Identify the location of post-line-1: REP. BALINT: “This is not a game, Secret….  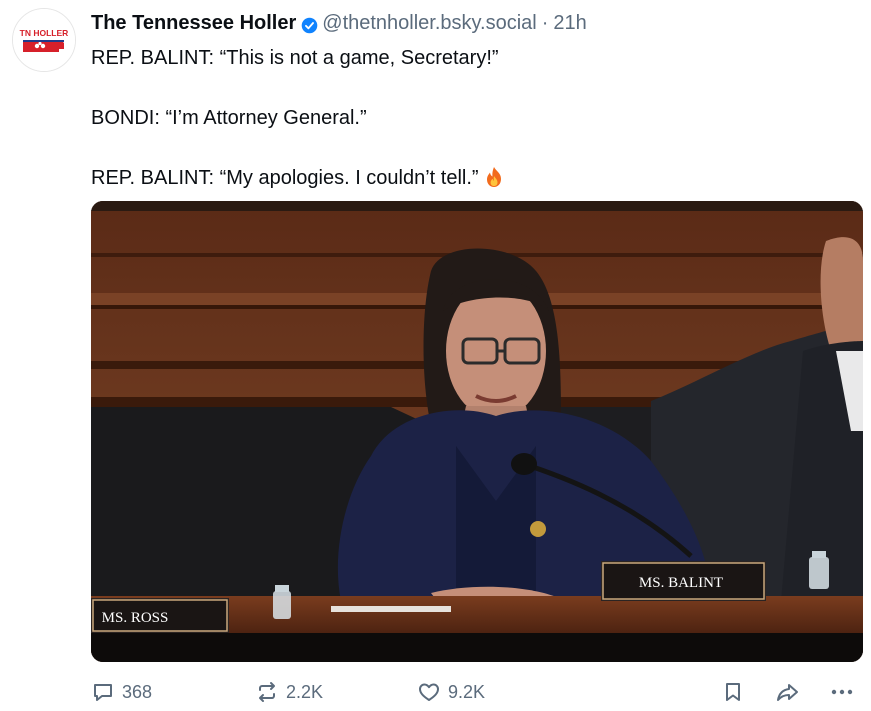
(295, 58).